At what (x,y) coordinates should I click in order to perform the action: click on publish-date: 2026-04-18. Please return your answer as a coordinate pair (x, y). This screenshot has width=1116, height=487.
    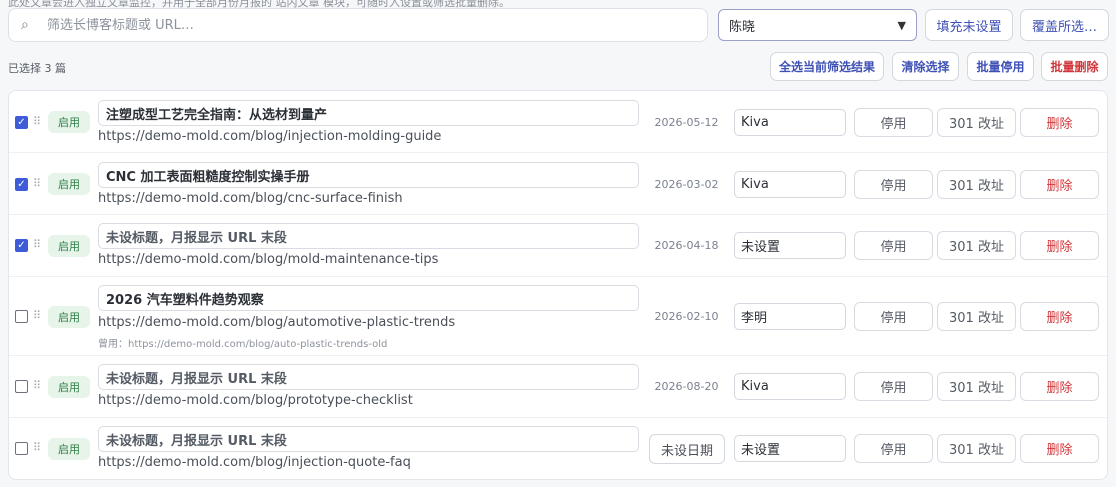
    Looking at the image, I should click on (686, 245).